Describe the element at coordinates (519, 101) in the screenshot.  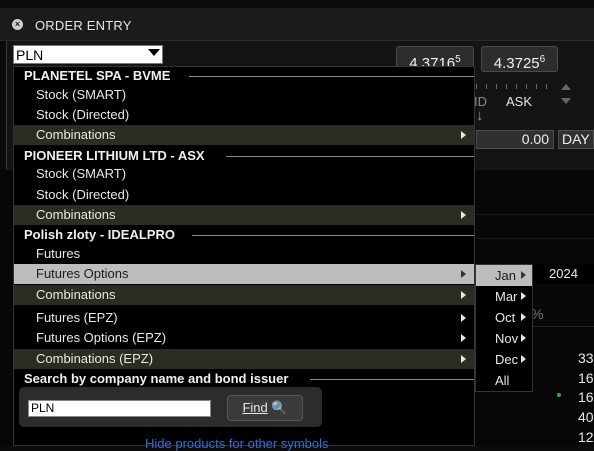
I see `ask-label: ASK` at that location.